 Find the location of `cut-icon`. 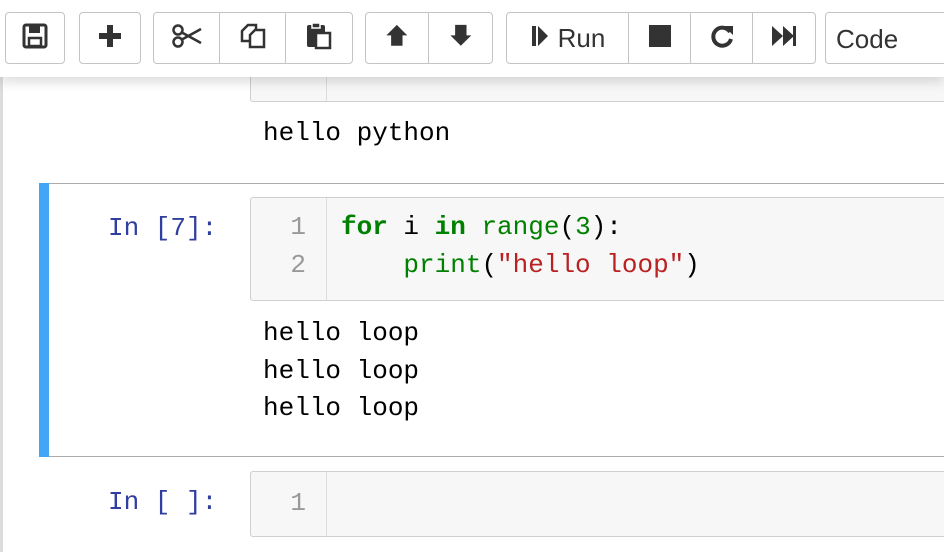

cut-icon is located at coordinates (187, 38).